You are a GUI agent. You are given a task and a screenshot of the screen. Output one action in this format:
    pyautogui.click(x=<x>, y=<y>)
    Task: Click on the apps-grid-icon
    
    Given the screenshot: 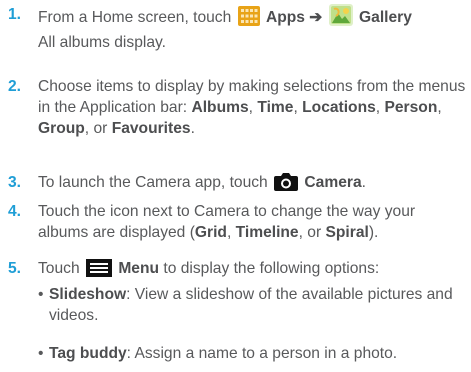 What is the action you would take?
    pyautogui.click(x=248, y=19)
    